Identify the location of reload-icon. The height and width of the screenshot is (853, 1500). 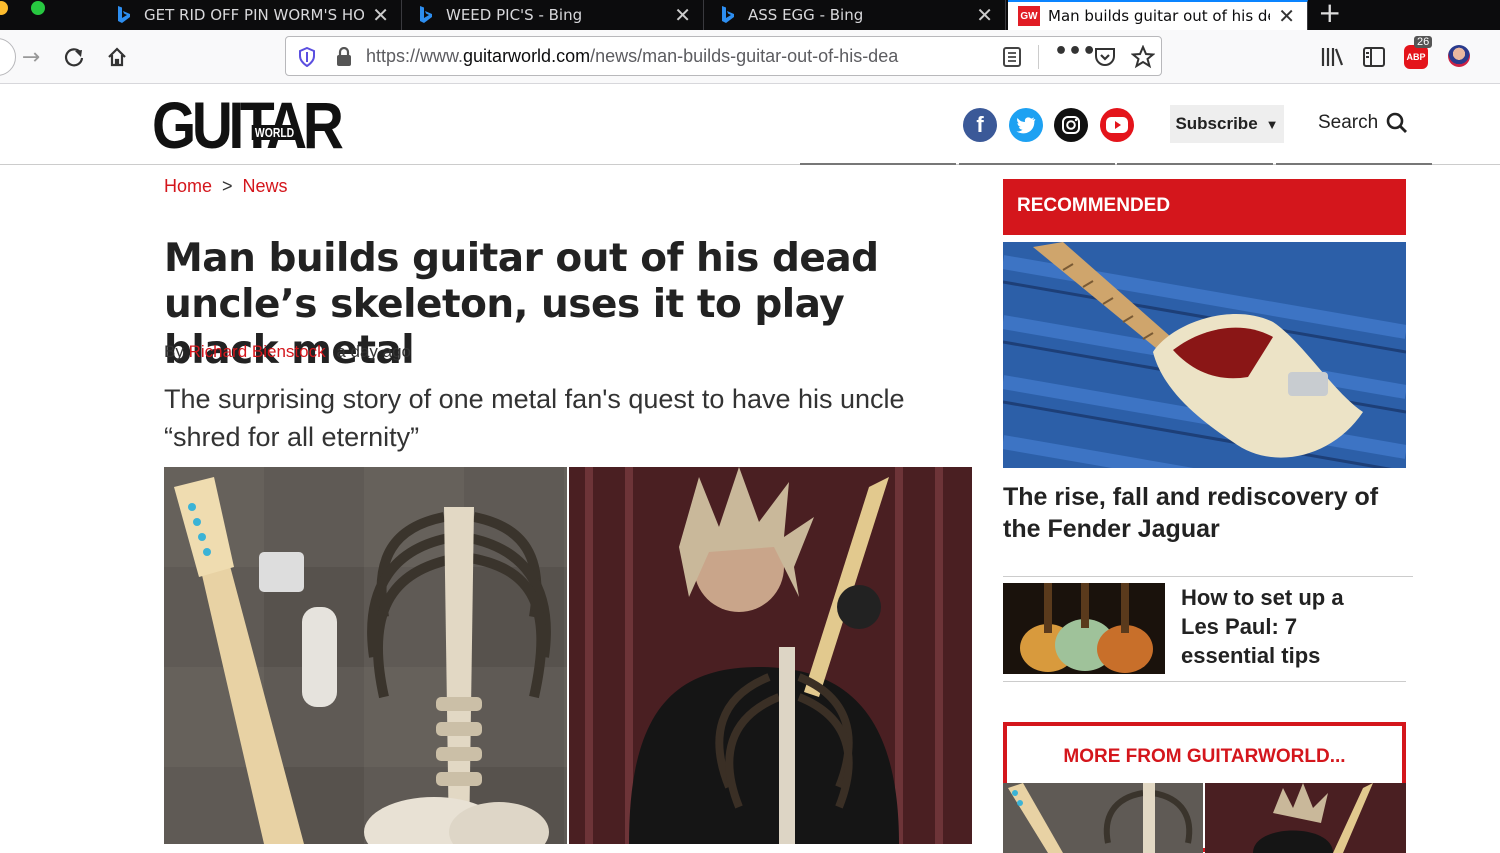
(74, 57).